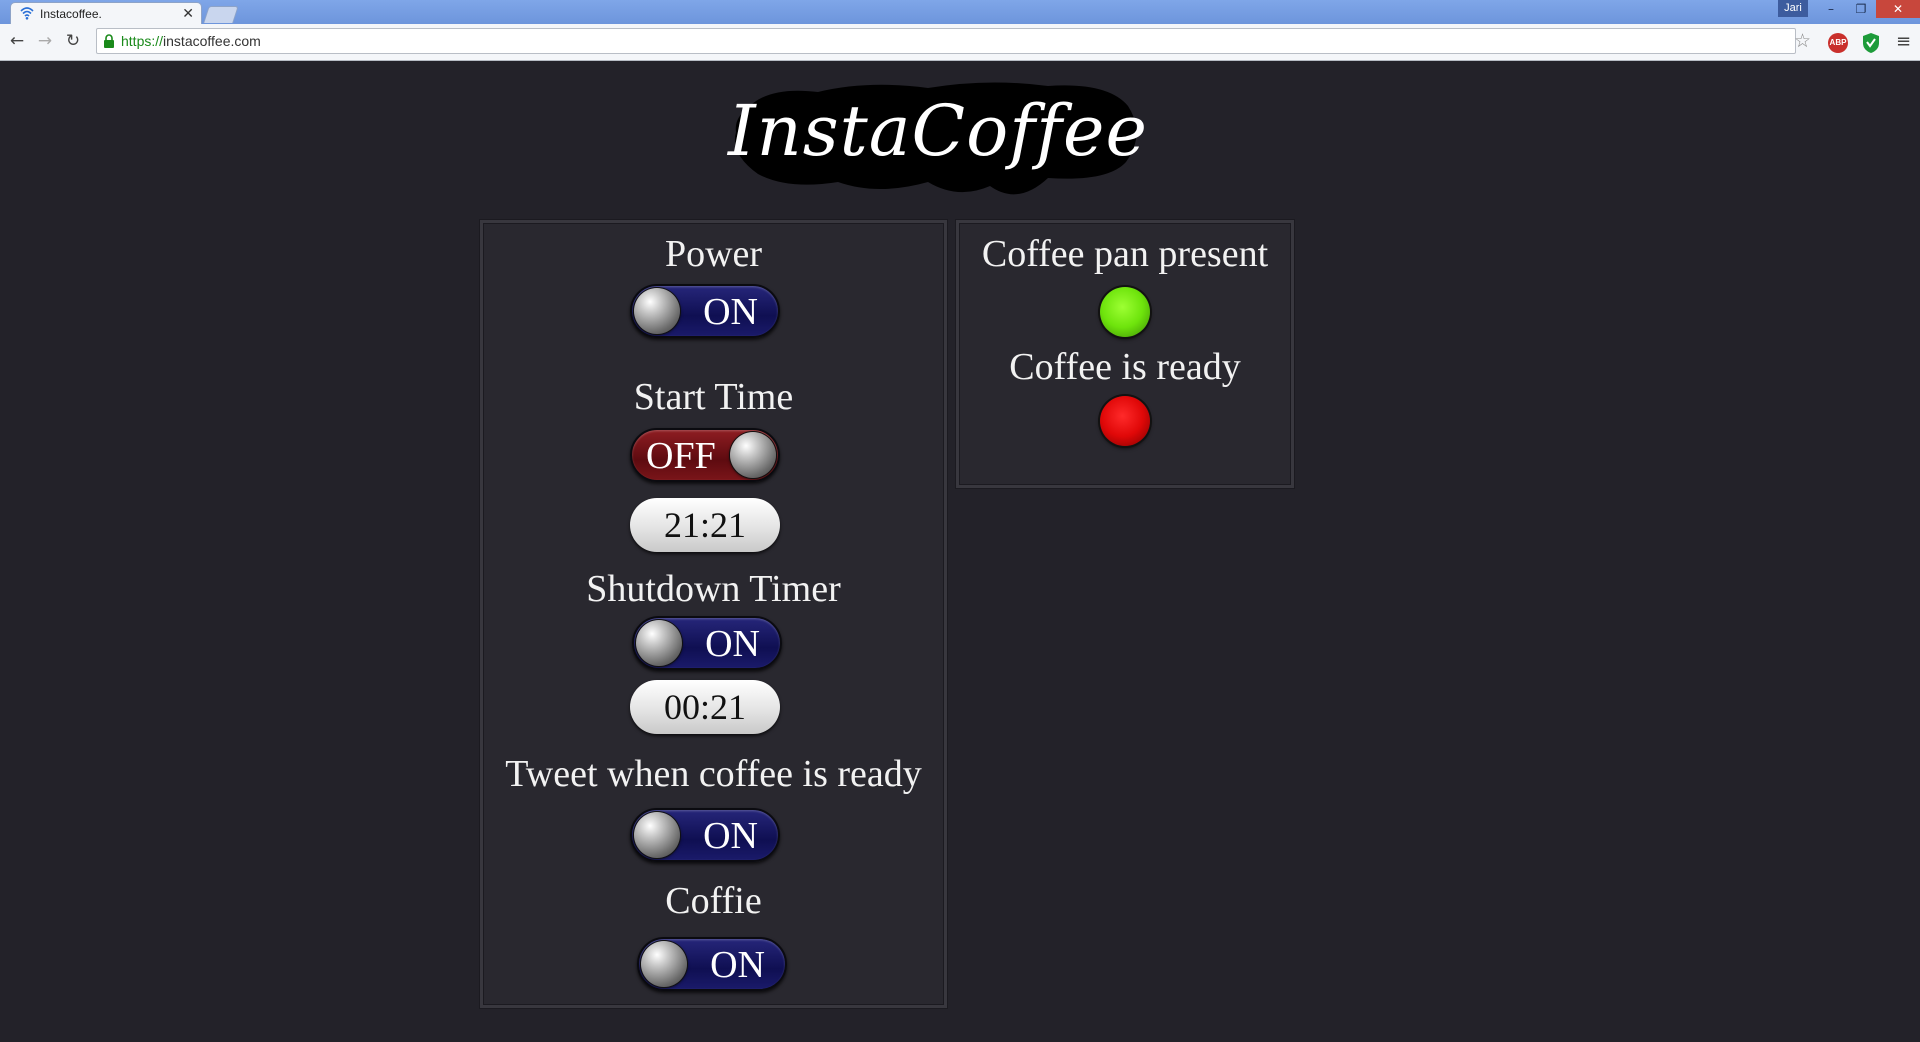  I want to click on adblock-icon: ABP, so click(1838, 43).